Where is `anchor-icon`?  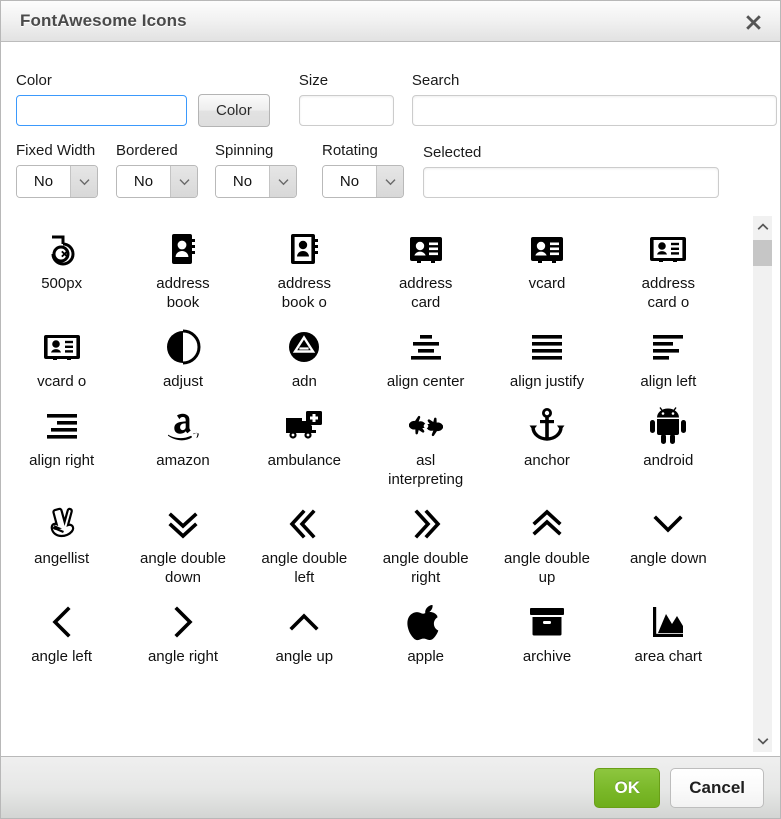 anchor-icon is located at coordinates (547, 426).